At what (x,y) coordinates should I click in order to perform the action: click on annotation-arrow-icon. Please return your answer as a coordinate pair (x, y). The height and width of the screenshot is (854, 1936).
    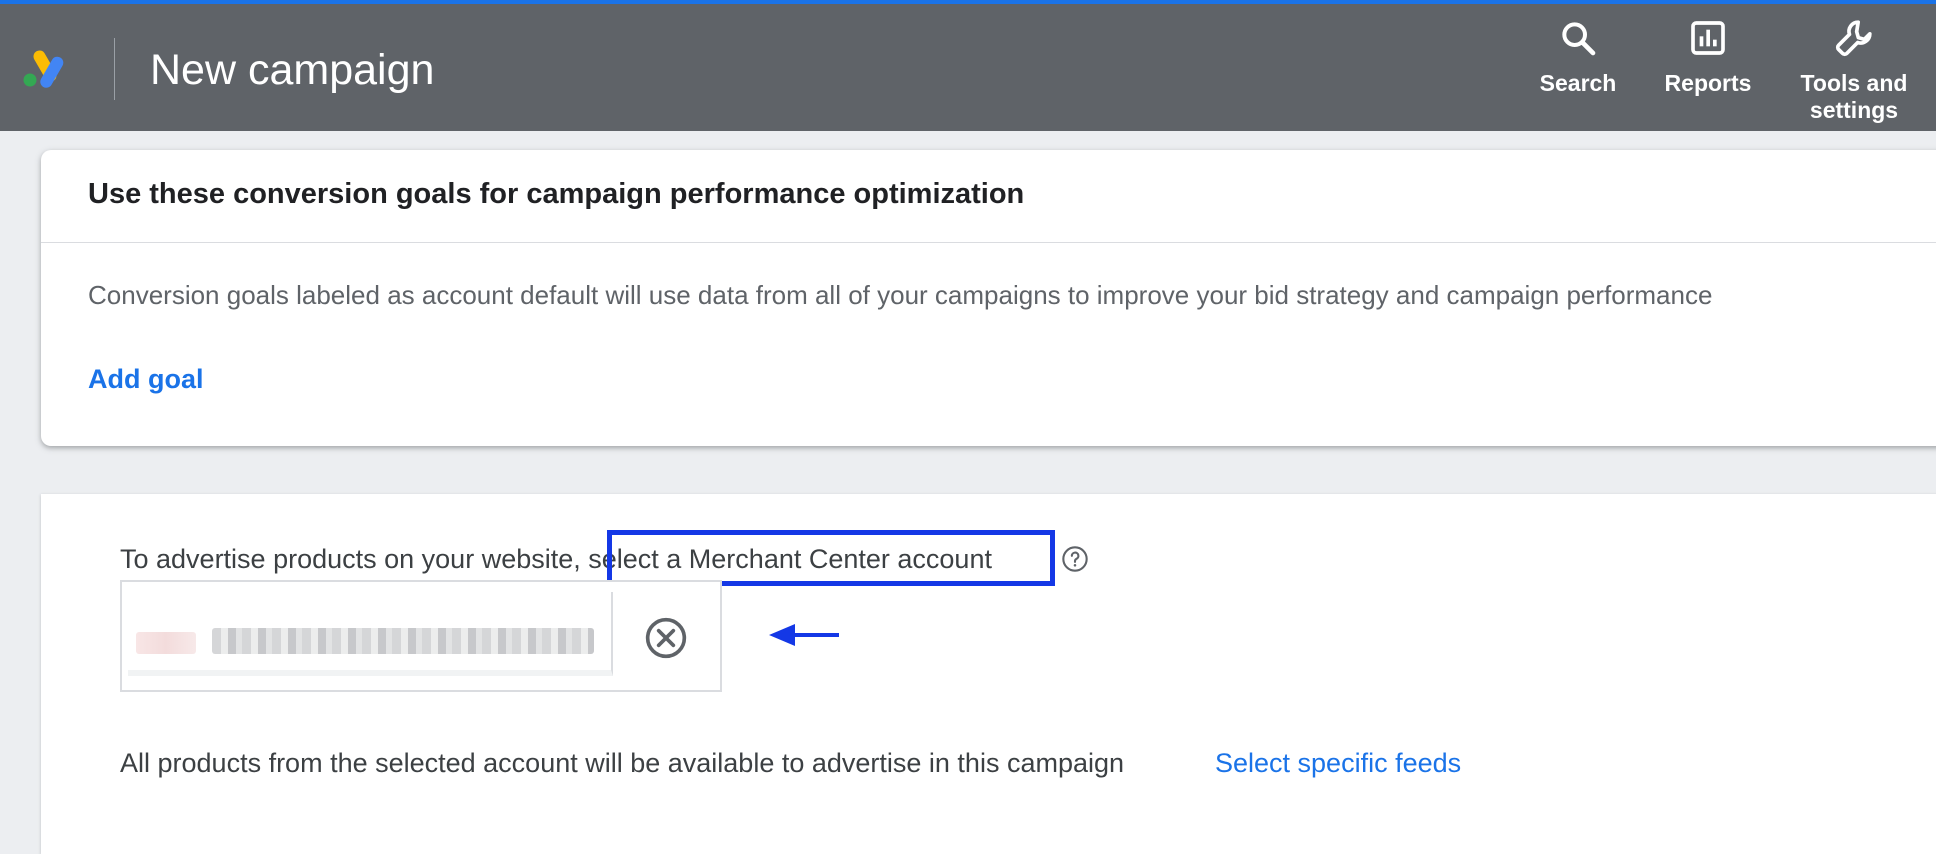
    Looking at the image, I should click on (804, 635).